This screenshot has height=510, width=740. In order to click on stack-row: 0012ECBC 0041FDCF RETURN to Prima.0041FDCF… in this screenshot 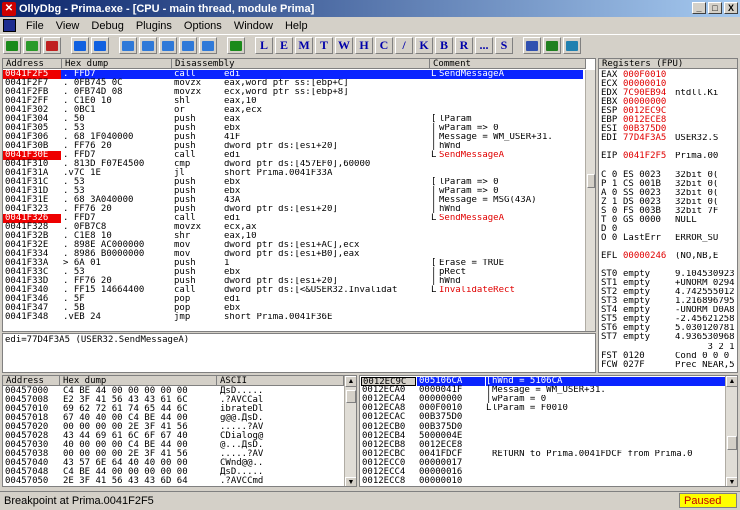, I will do `click(541, 454)`.